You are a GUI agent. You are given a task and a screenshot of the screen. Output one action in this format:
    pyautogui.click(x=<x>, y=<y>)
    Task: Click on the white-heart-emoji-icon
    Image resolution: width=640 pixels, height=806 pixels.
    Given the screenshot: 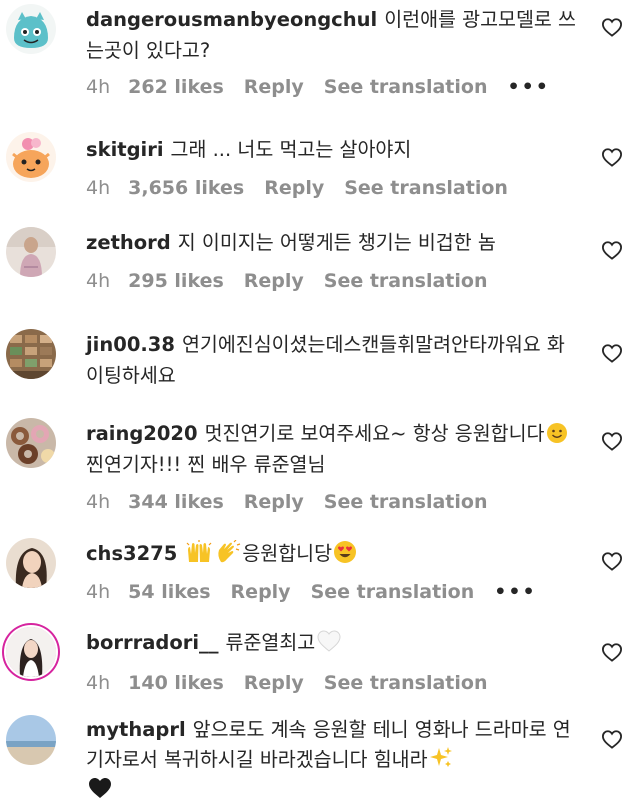 What is the action you would take?
    pyautogui.click(x=329, y=641)
    